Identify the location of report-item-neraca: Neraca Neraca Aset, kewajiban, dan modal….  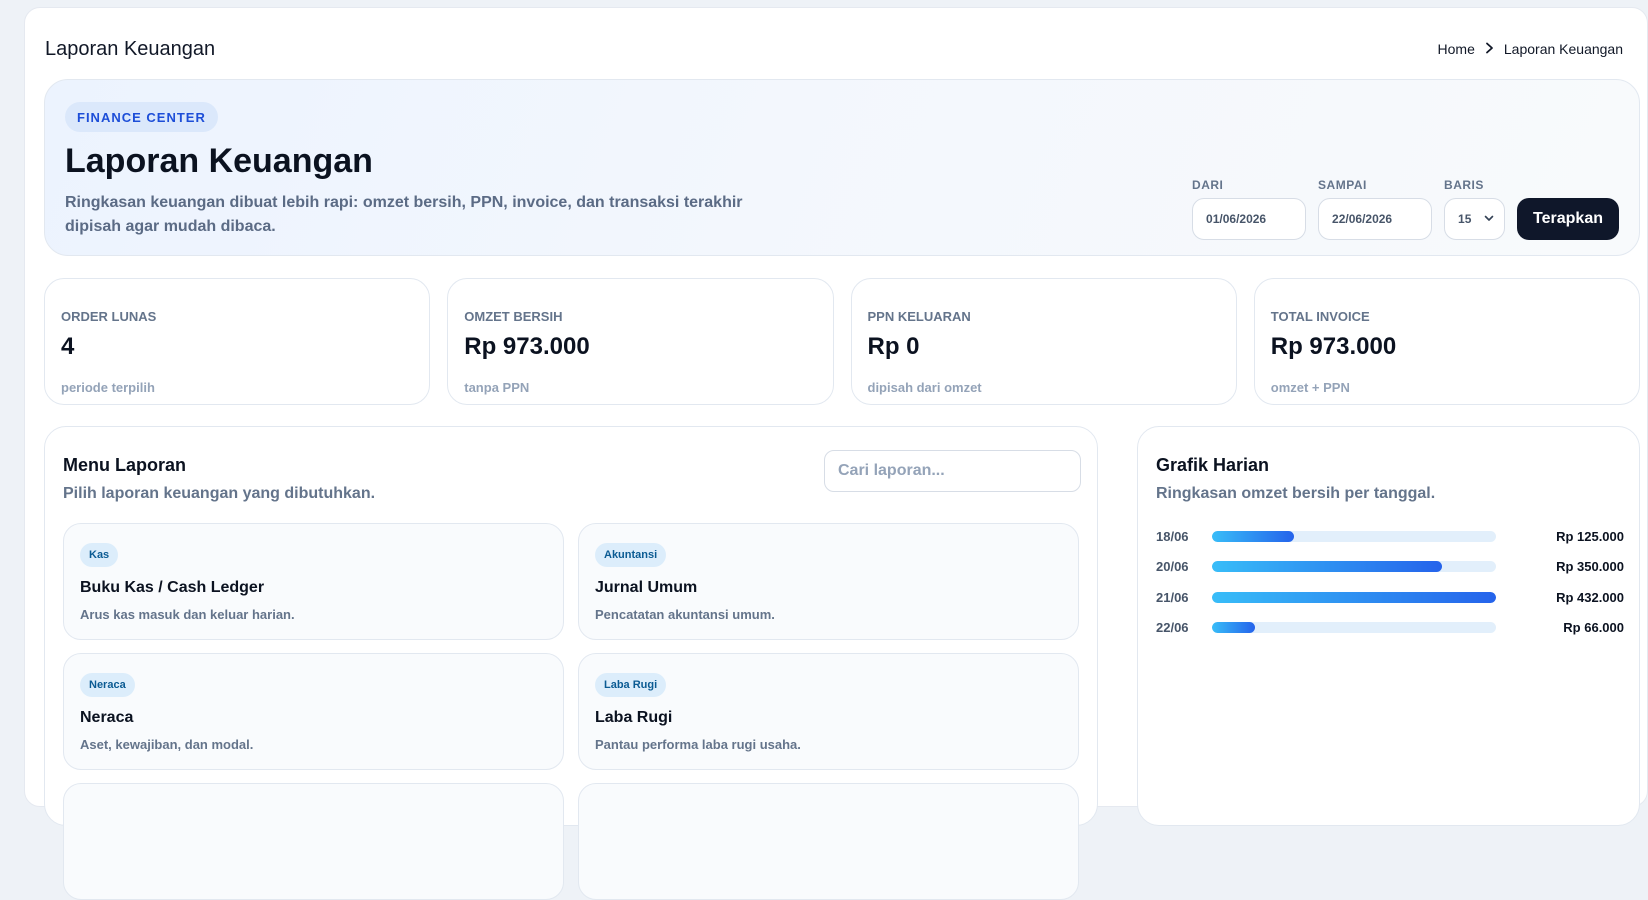
(313, 711).